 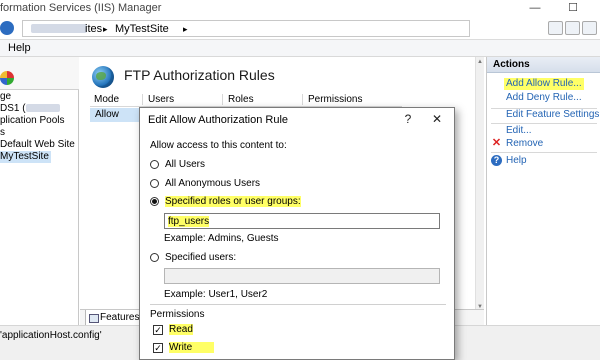 What do you see at coordinates (107, 114) in the screenshot?
I see `cell-mode: Allow` at bounding box center [107, 114].